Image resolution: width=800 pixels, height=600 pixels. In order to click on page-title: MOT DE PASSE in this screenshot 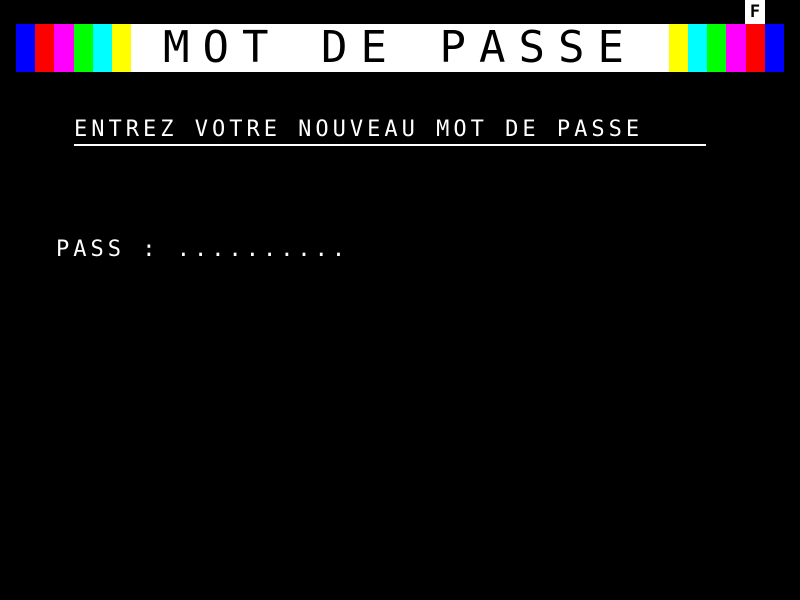, I will do `click(400, 48)`.